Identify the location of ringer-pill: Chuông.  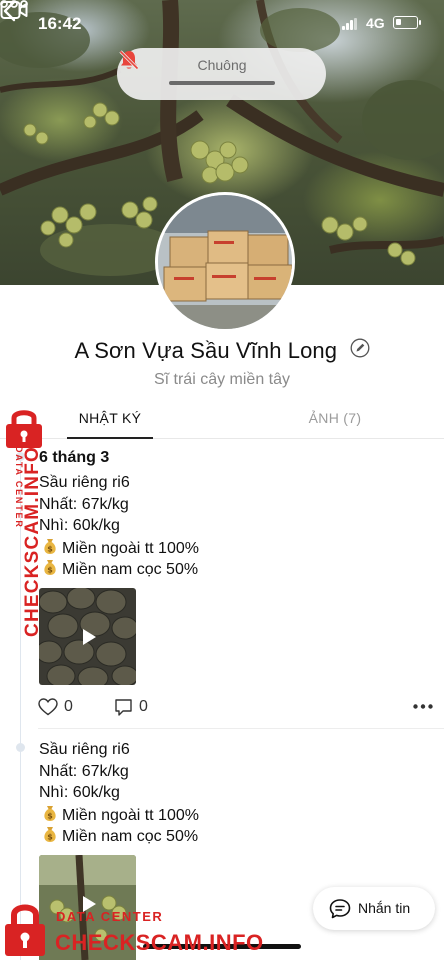
(221, 74).